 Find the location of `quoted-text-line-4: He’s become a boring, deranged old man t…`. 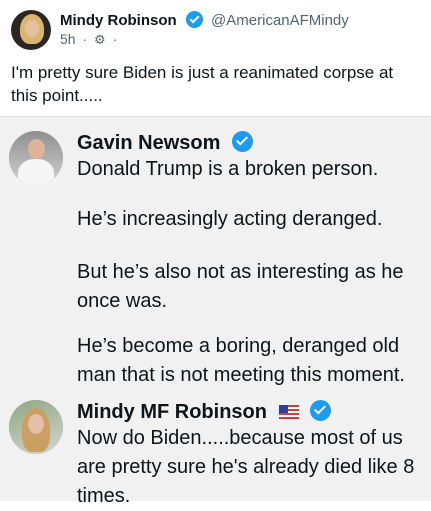

quoted-text-line-4: He’s become a boring, deranged old man t… is located at coordinates (241, 360).